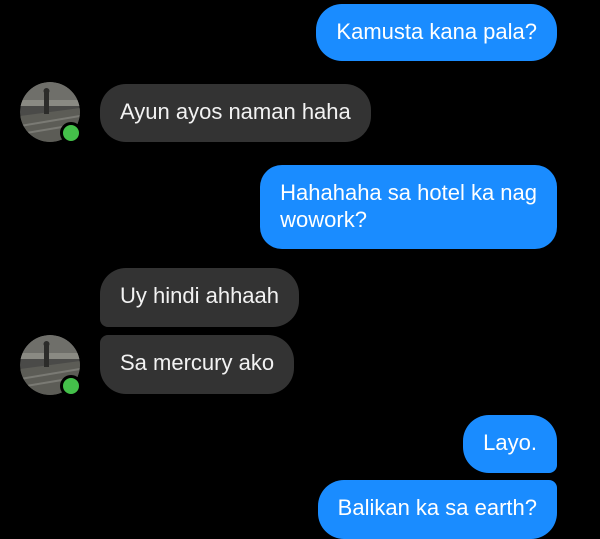  I want to click on message-text: Uy hindi ahhaah, so click(200, 295).